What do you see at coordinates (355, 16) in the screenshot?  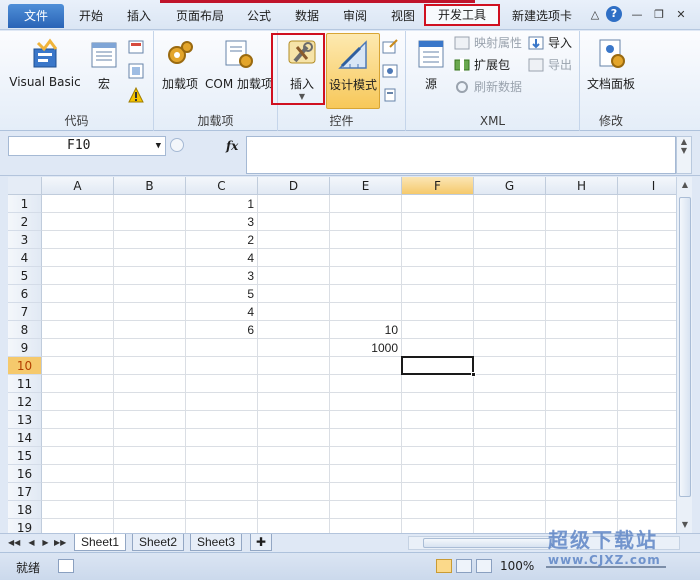 I see `tab-review: 审阅` at bounding box center [355, 16].